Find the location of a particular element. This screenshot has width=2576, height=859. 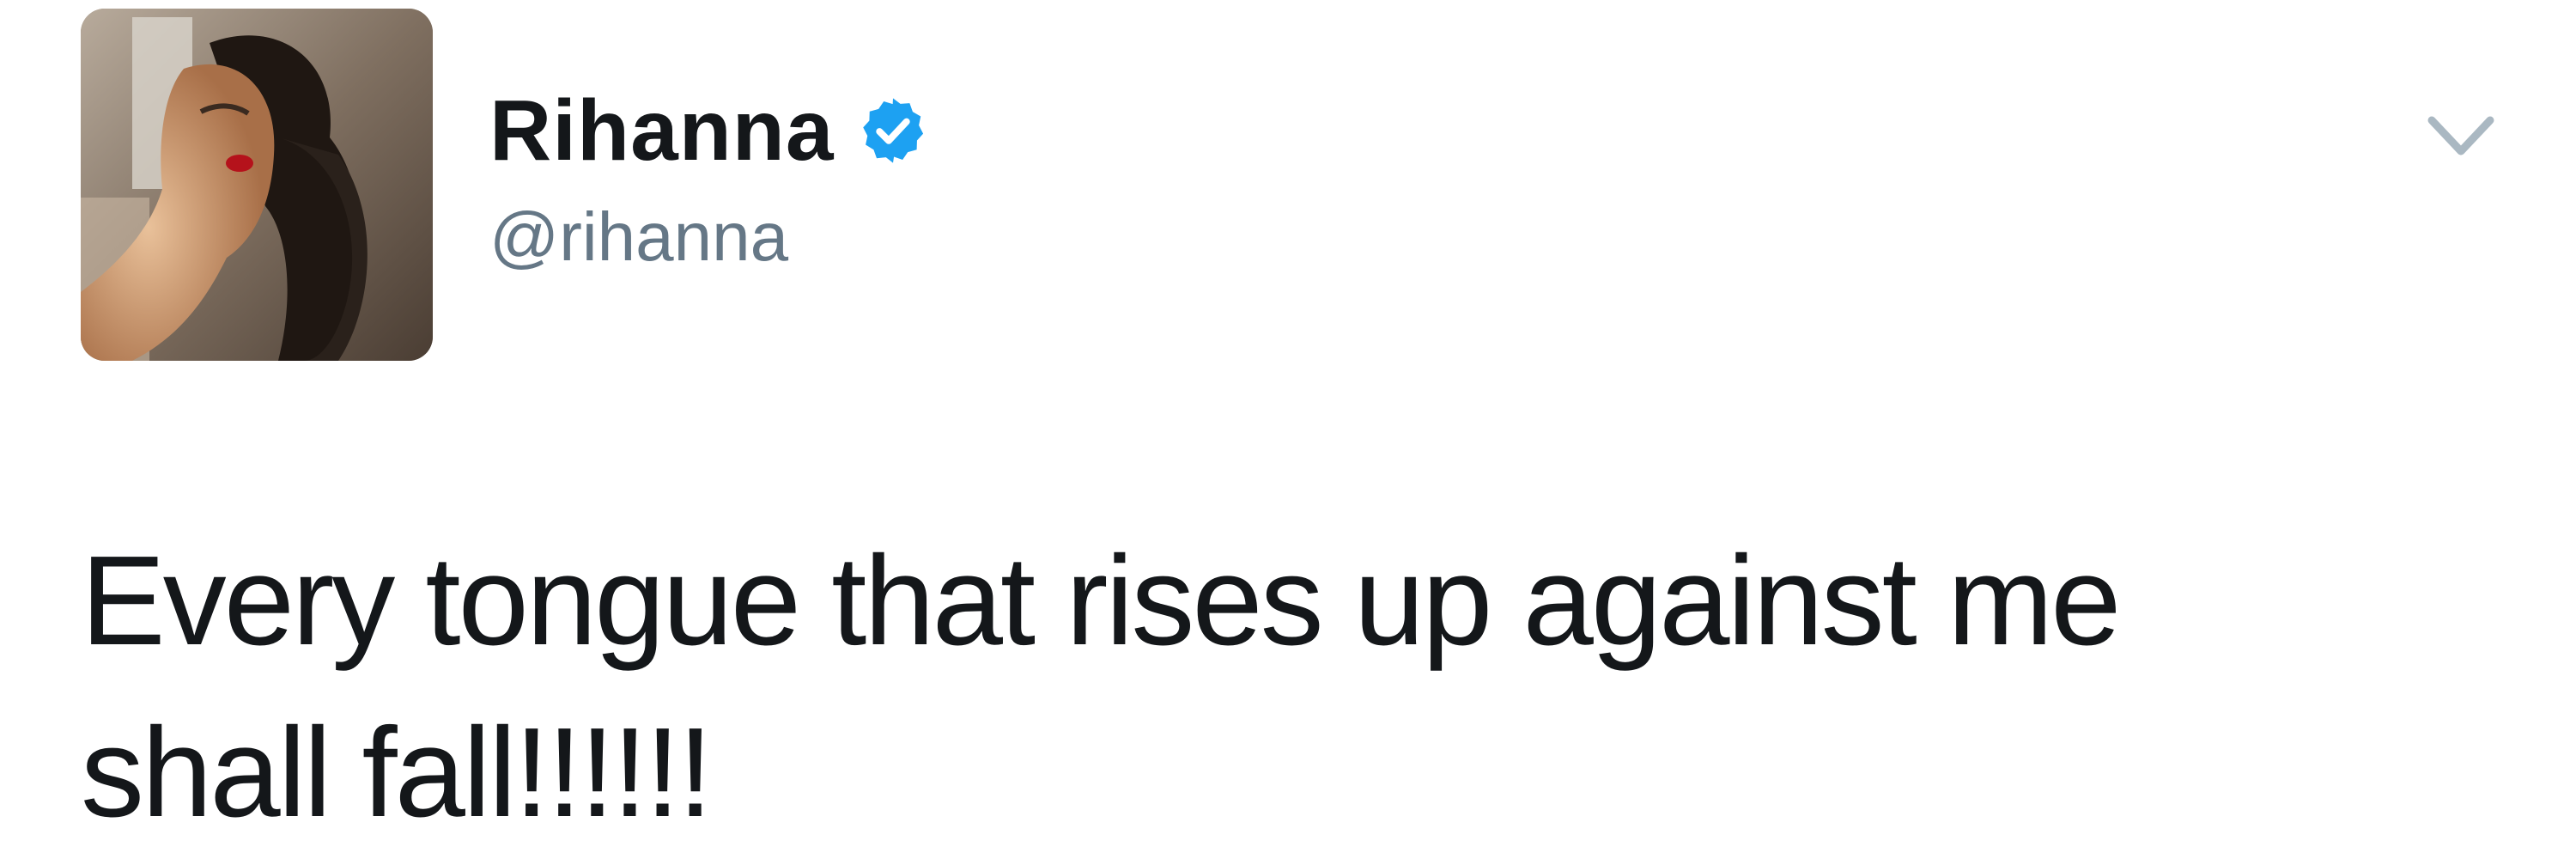

display-name: Rihanna is located at coordinates (662, 131).